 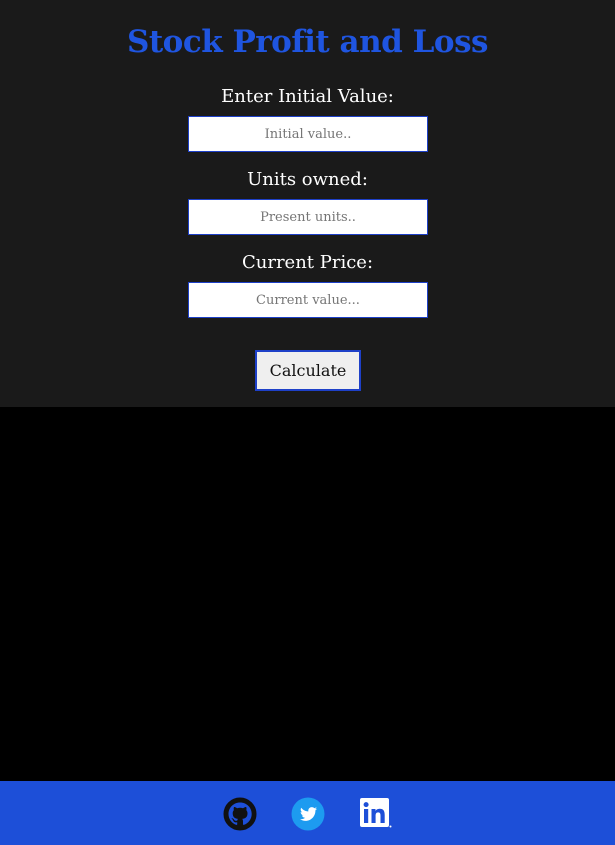 I want to click on github-icon, so click(x=240, y=814).